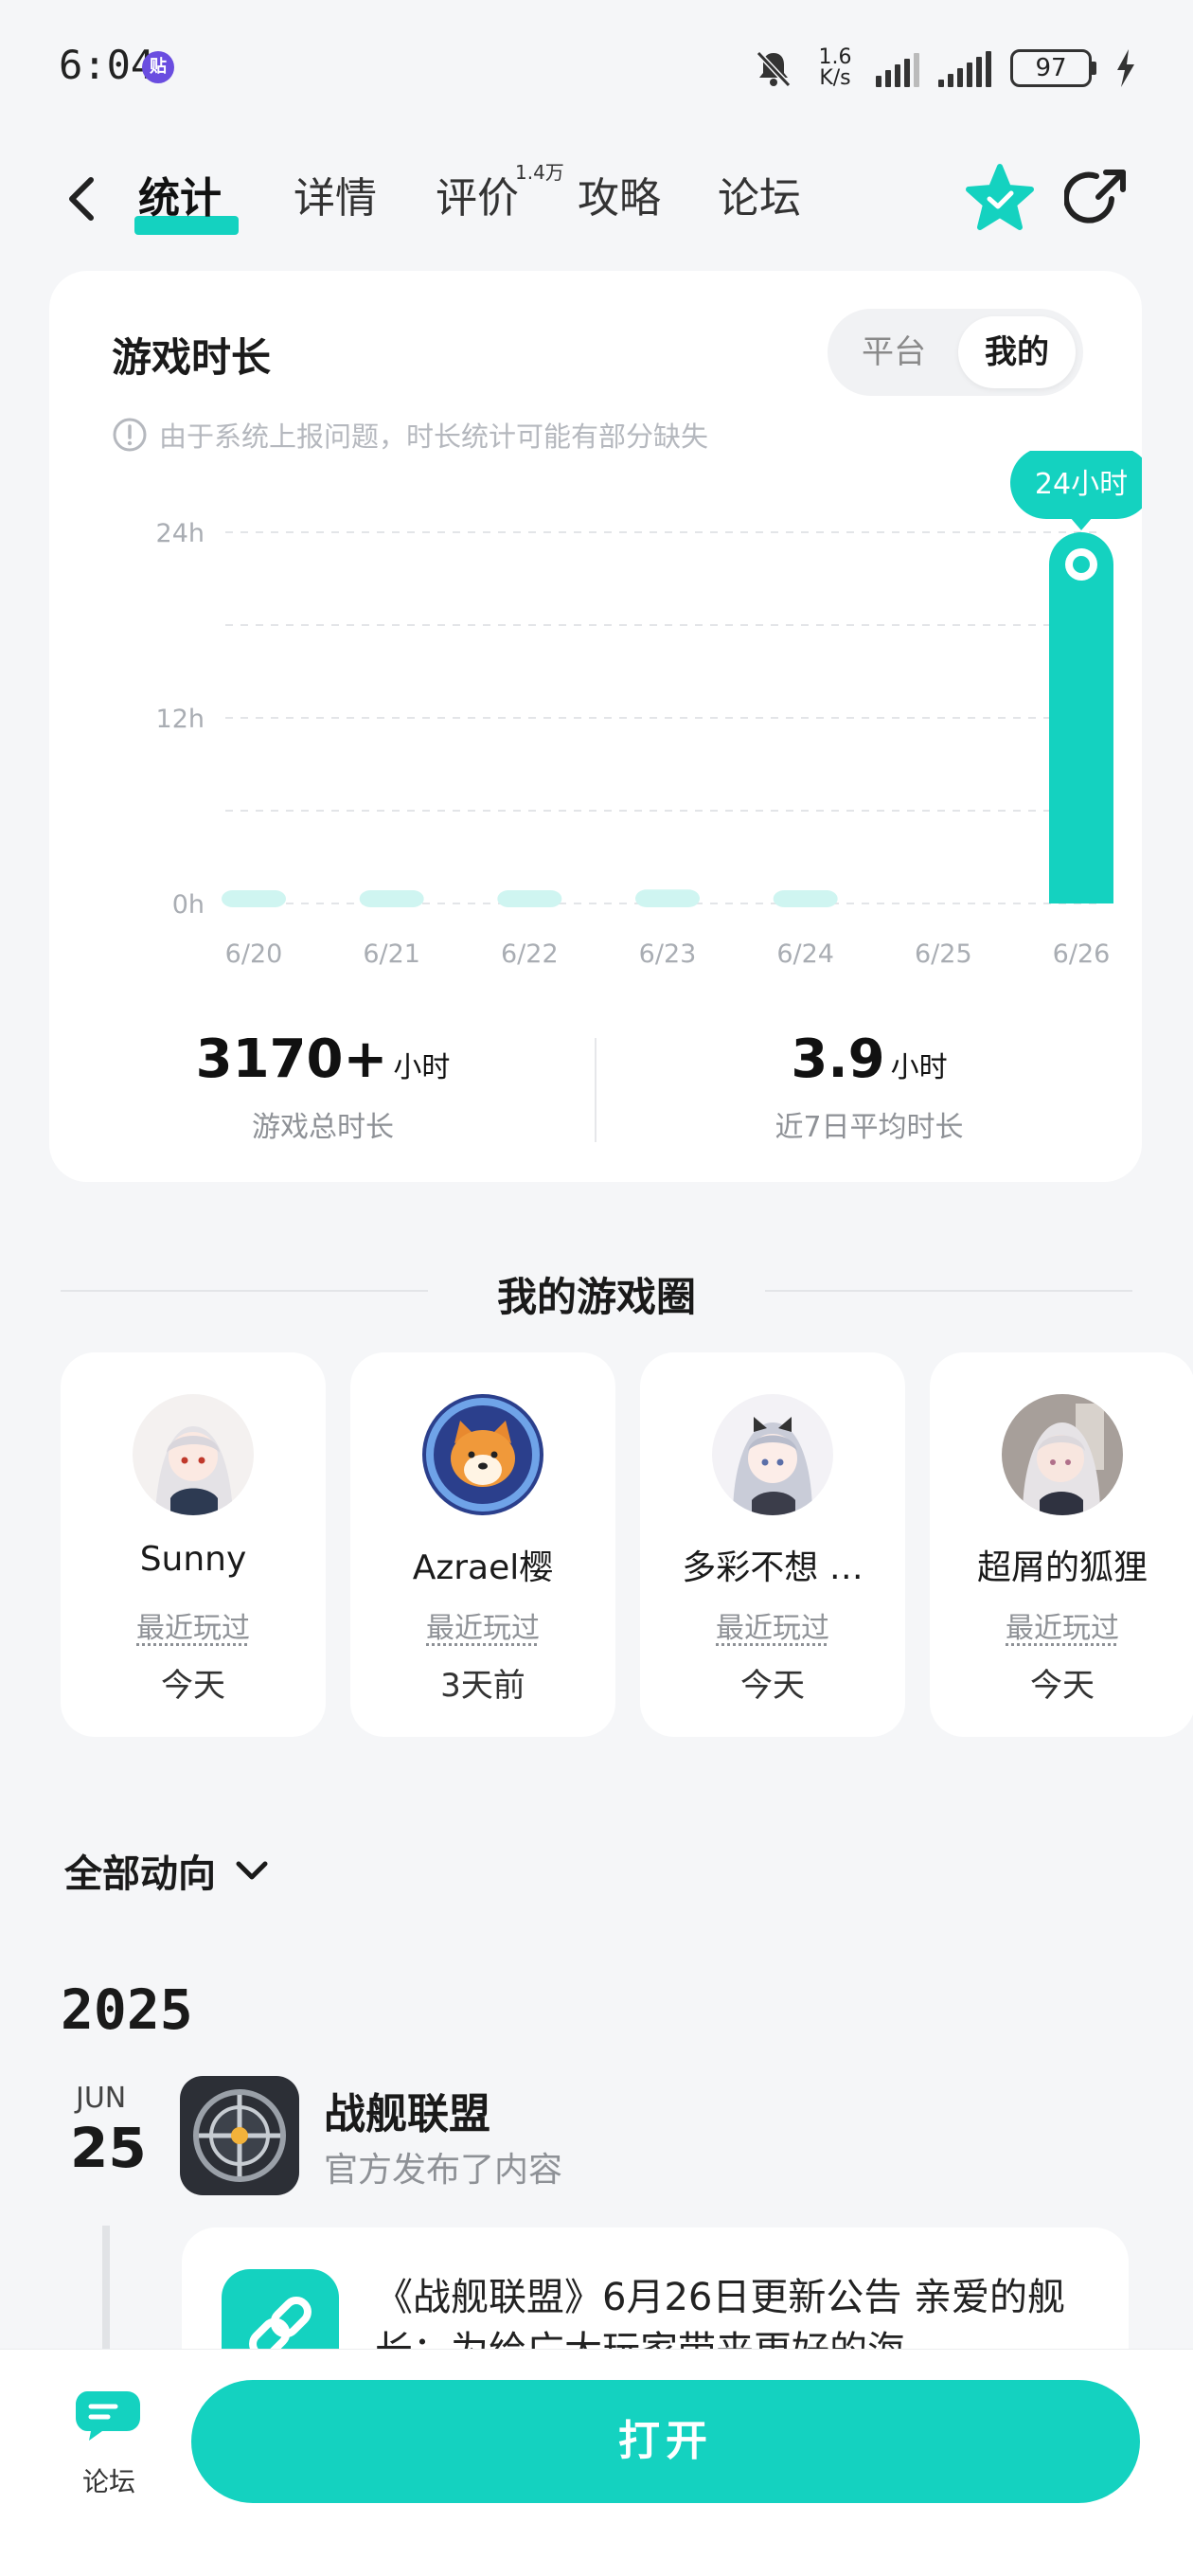 The width and height of the screenshot is (1193, 2576). Describe the element at coordinates (482, 1686) in the screenshot. I see `recently-played-time: 3天前` at that location.